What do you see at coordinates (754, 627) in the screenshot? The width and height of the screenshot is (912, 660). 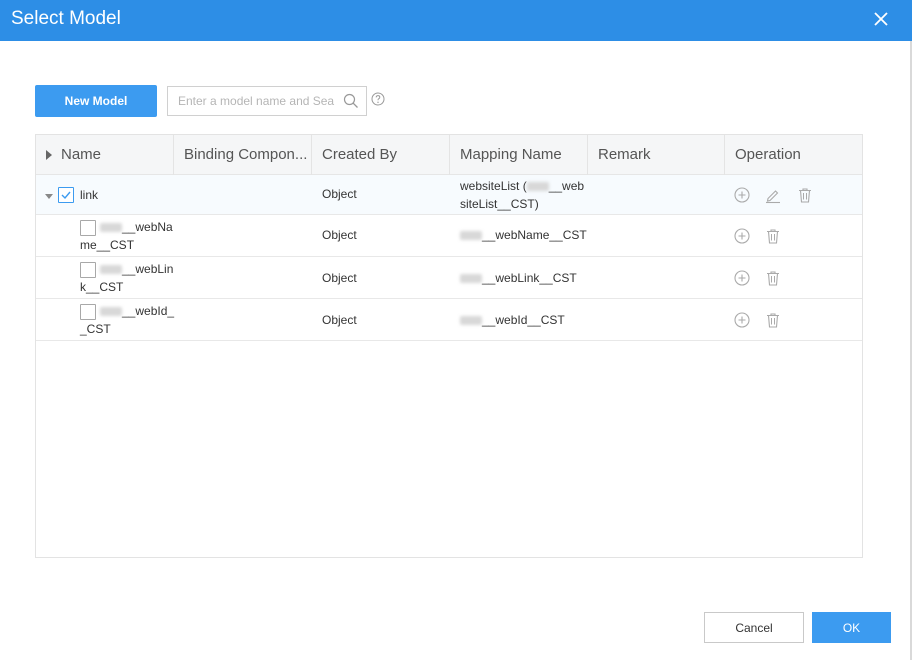 I see `cancel-button: Cancel` at bounding box center [754, 627].